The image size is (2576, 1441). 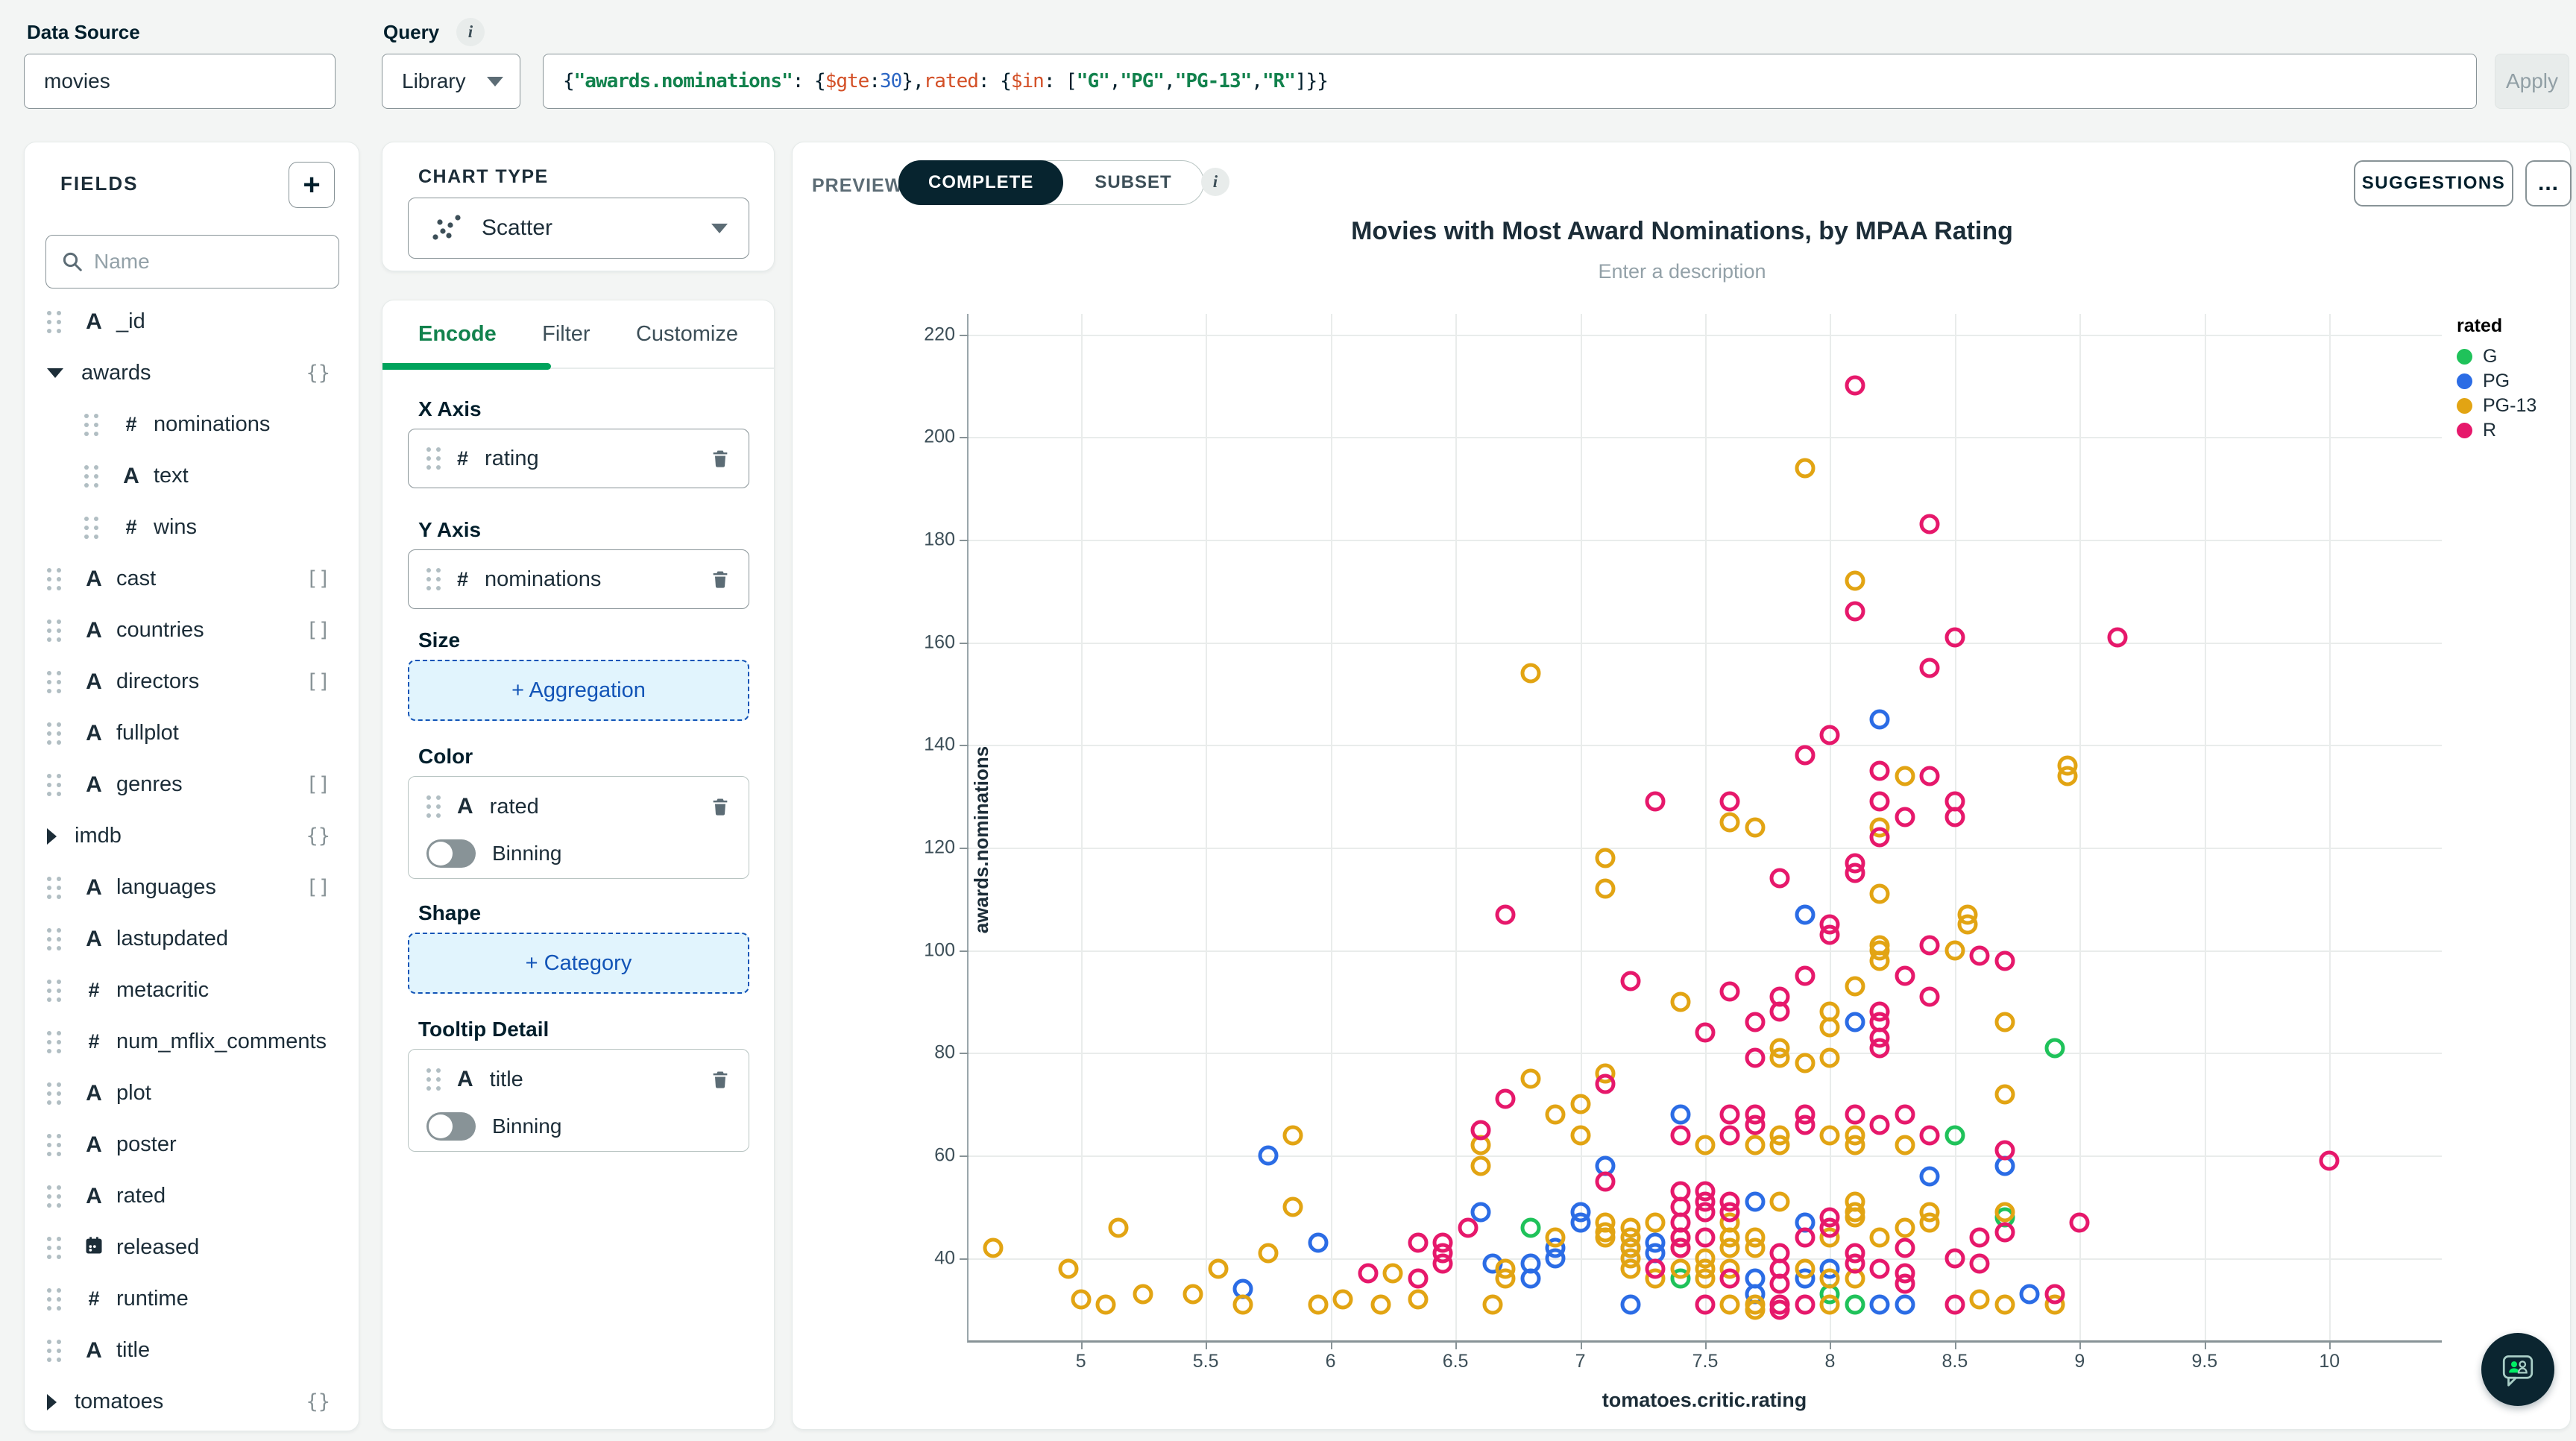 What do you see at coordinates (192, 1196) in the screenshot?
I see `field-item-rated: Arated` at bounding box center [192, 1196].